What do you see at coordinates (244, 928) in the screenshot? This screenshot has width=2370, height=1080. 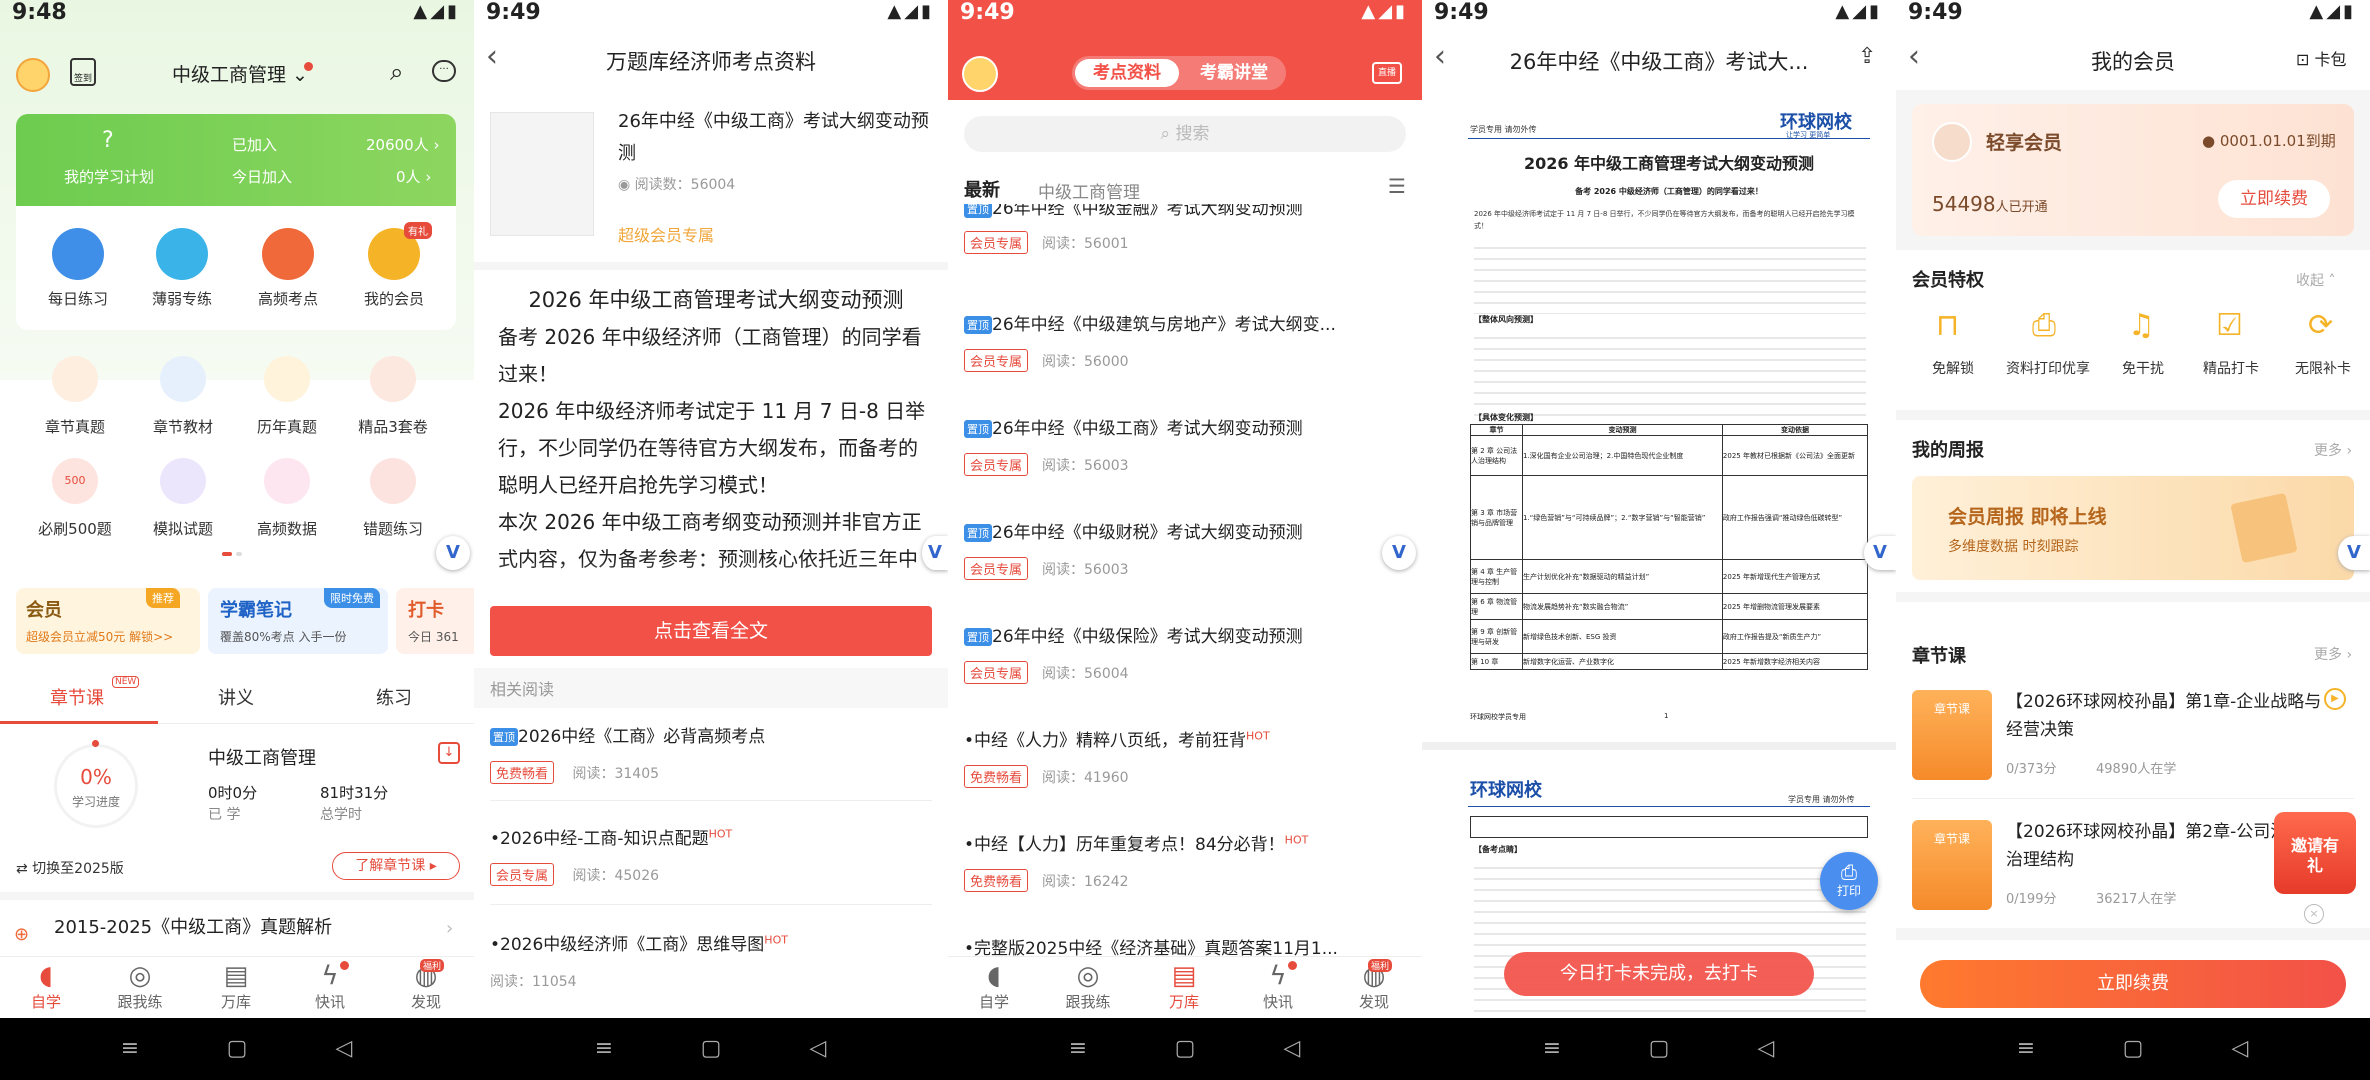 I see `list-item: 2015-2025《中级工商》真题解析` at bounding box center [244, 928].